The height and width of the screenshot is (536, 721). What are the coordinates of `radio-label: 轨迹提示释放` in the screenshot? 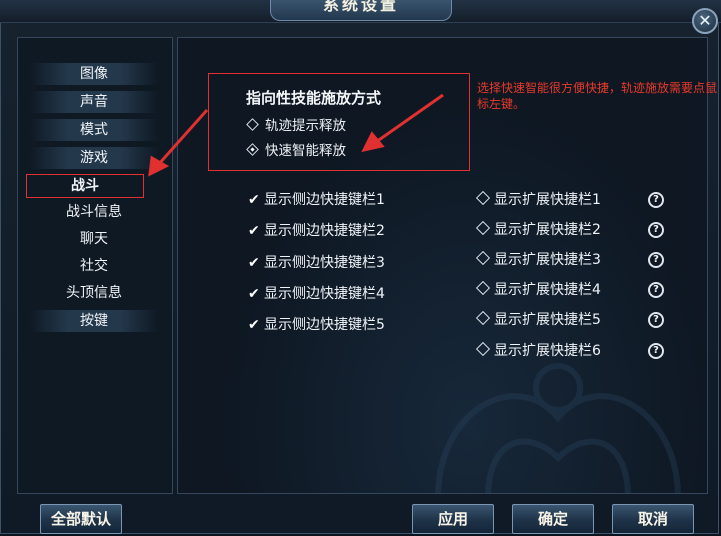 It's located at (305, 126).